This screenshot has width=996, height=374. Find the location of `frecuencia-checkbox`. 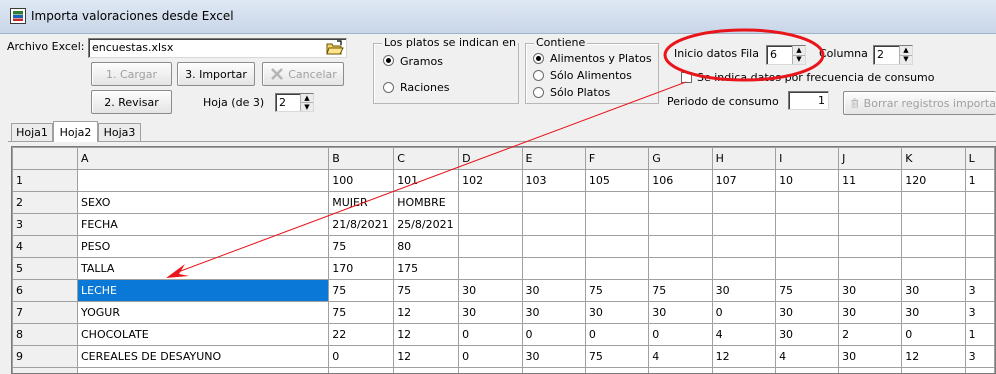

frecuencia-checkbox is located at coordinates (686, 77).